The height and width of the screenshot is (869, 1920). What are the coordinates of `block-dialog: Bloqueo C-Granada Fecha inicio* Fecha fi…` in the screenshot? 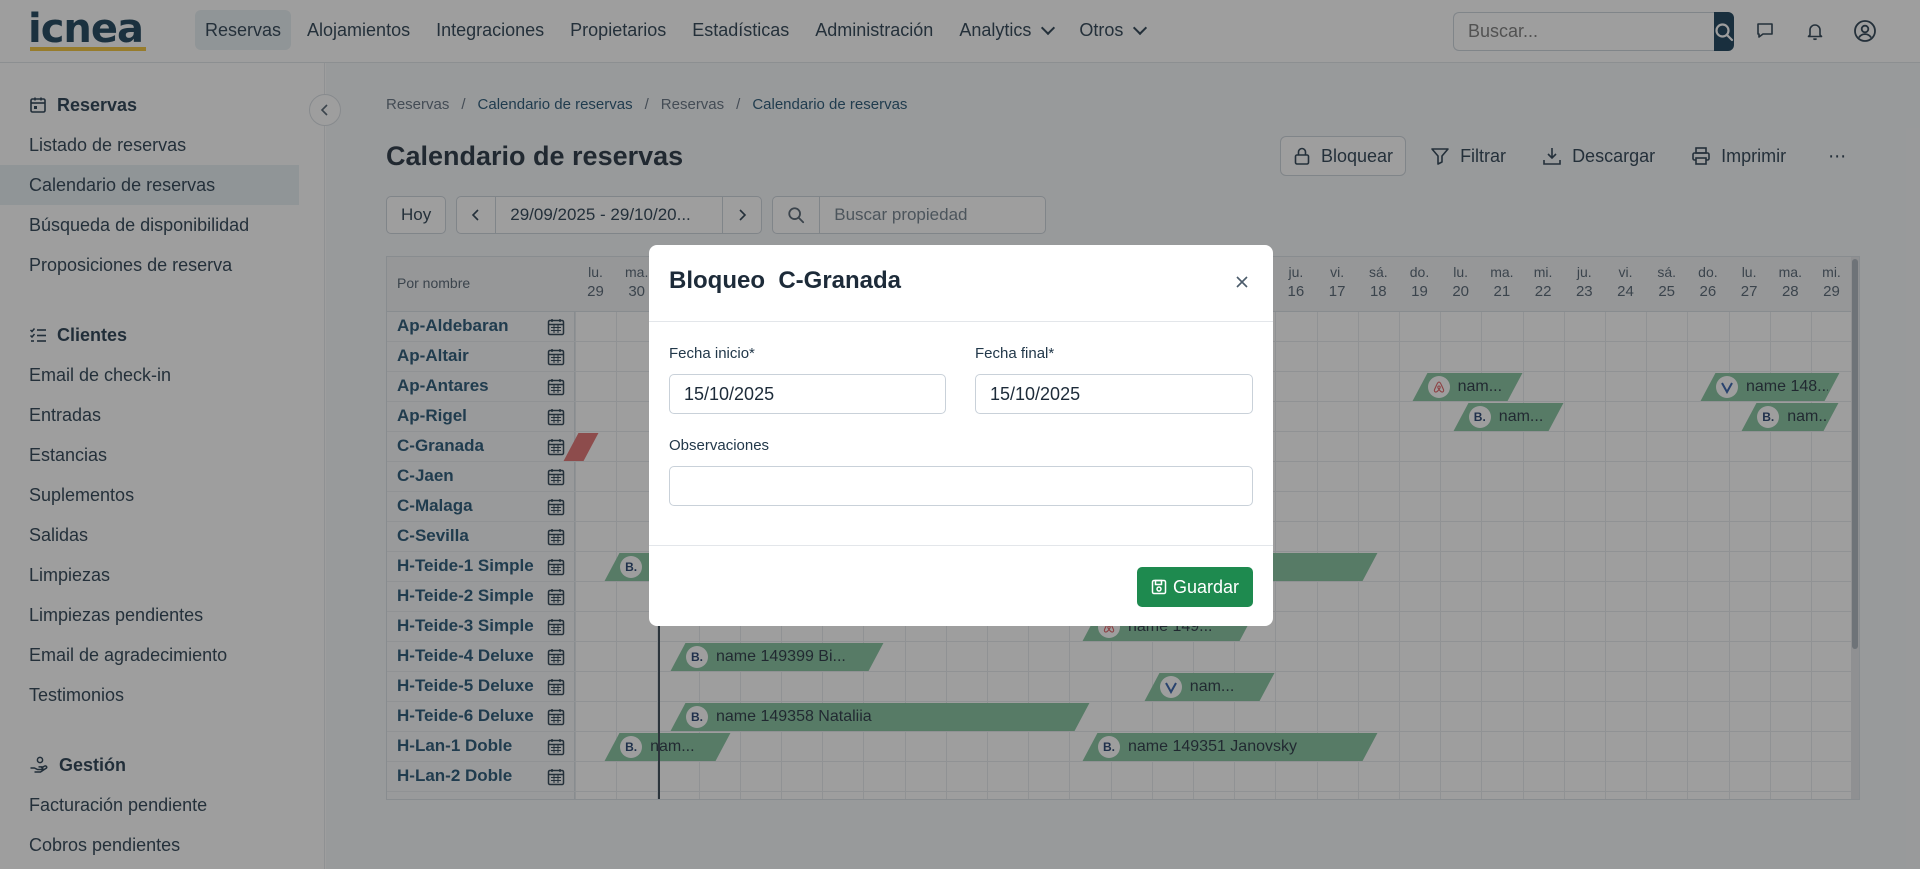 It's located at (961, 435).